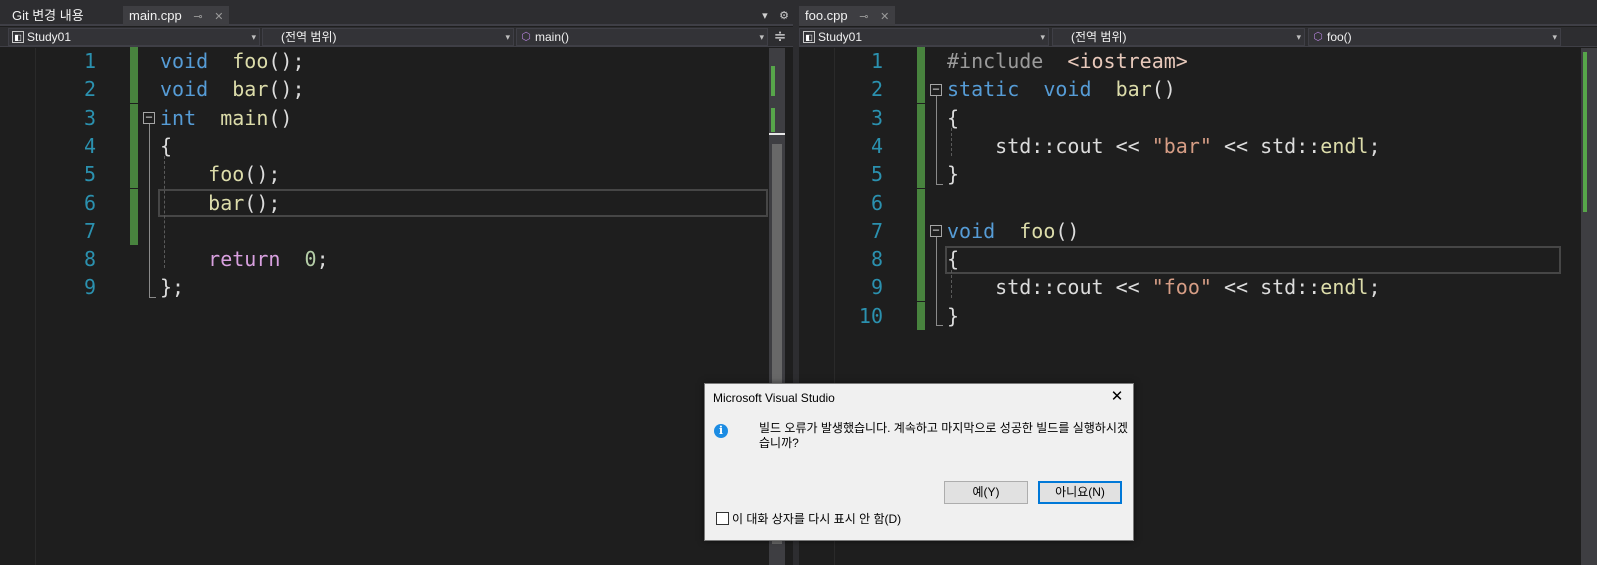  Describe the element at coordinates (396, 230) in the screenshot. I see `code-line: 7` at that location.